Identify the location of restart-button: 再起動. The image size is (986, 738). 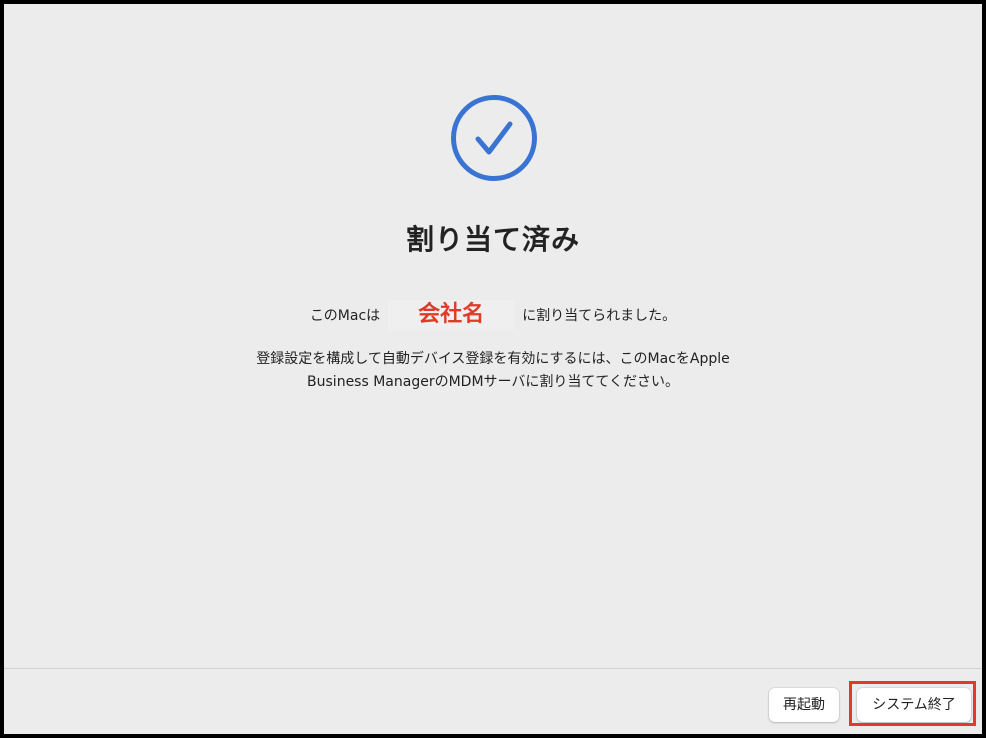
(804, 705).